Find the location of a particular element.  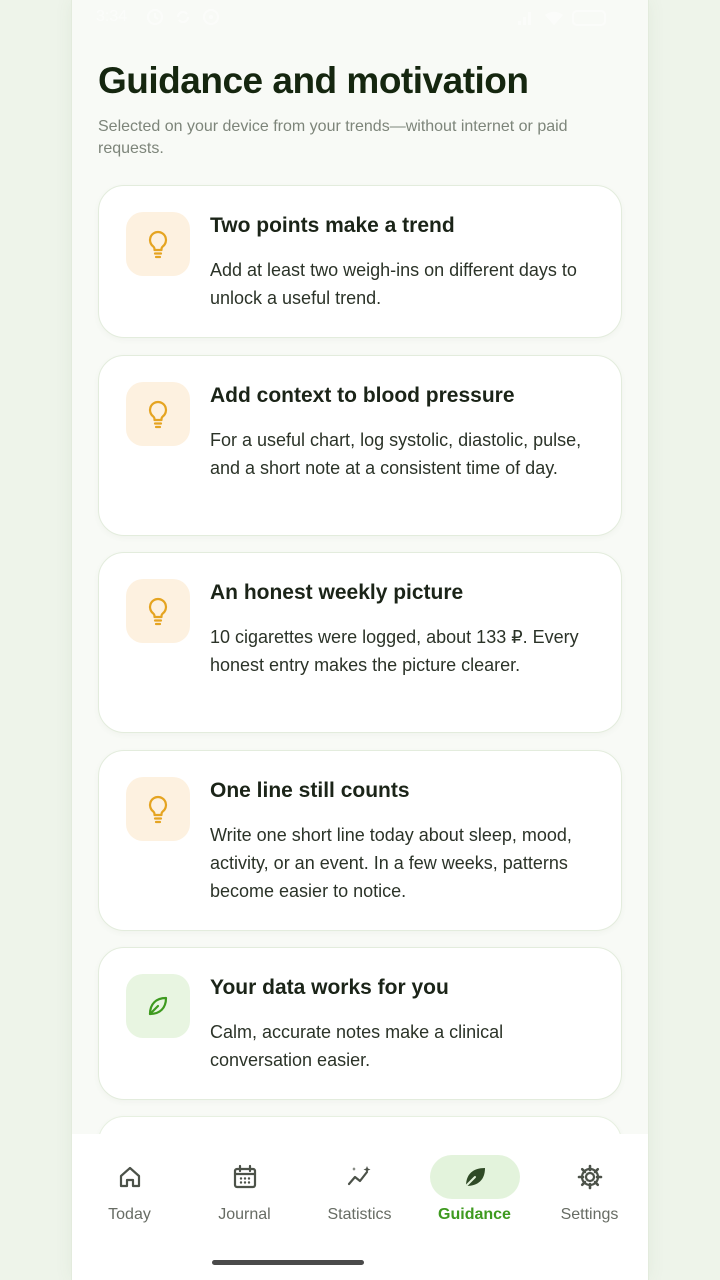

card-title: An honest weekly picture is located at coordinates (337, 592).